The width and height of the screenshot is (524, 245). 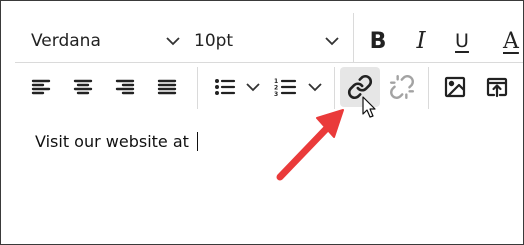 I want to click on link-icon, so click(x=360, y=87).